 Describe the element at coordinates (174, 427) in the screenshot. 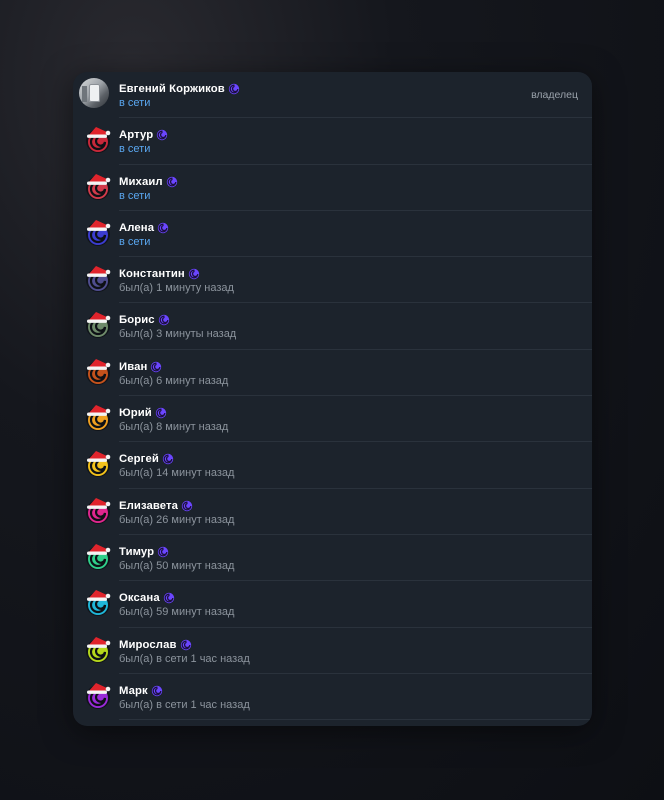

I see `member-status: был(а) 8 минут назад` at that location.